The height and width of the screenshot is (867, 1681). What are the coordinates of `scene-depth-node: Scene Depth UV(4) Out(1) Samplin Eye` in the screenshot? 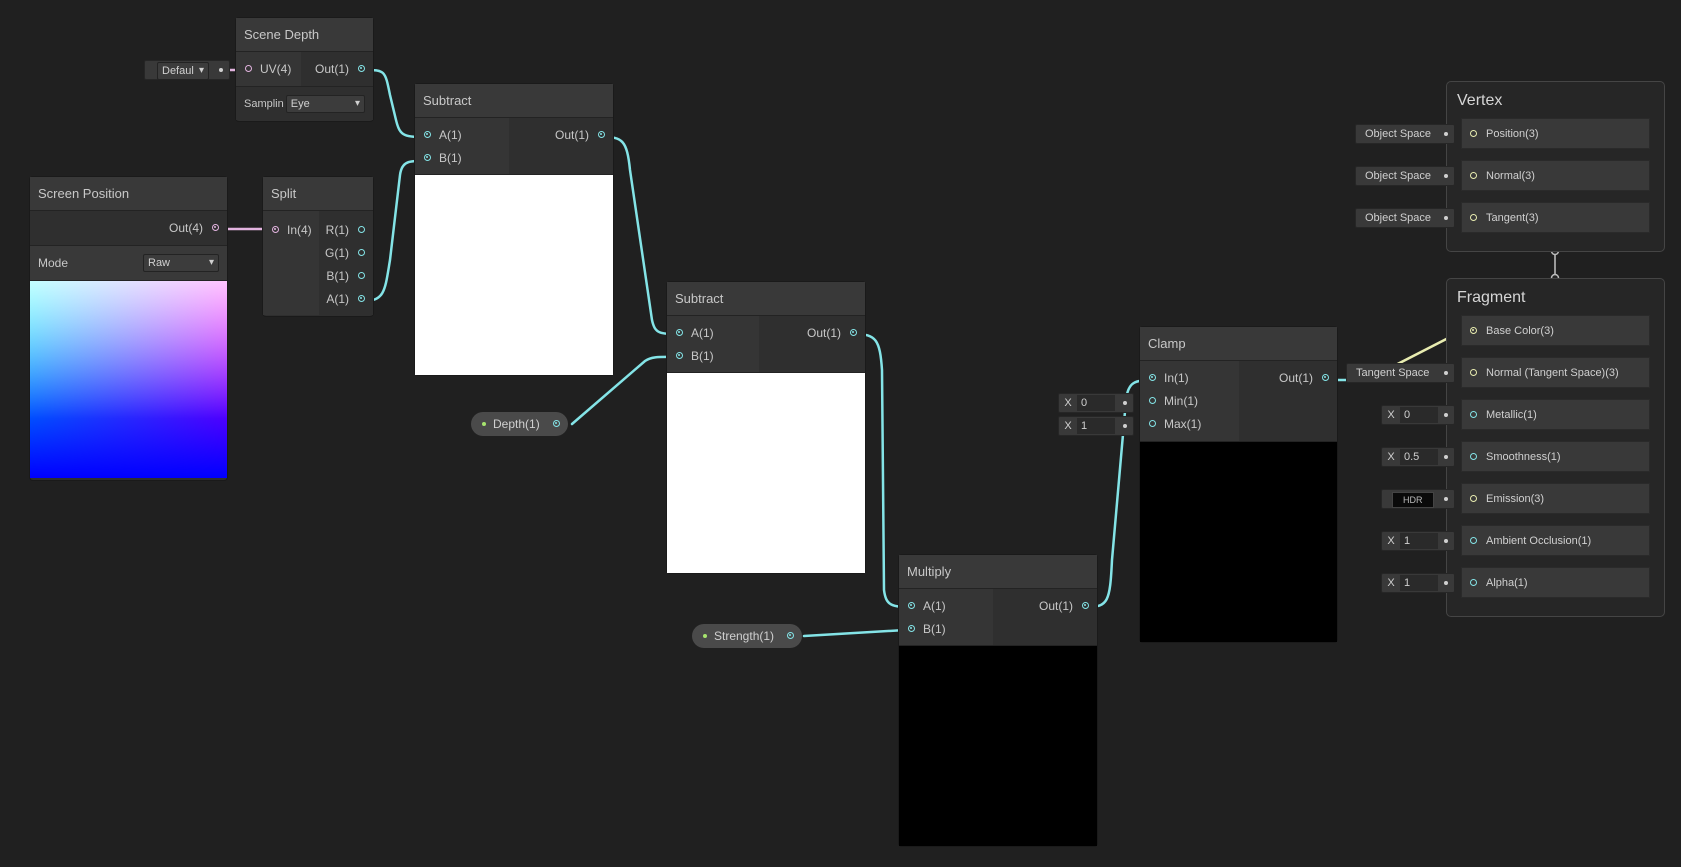 It's located at (304, 69).